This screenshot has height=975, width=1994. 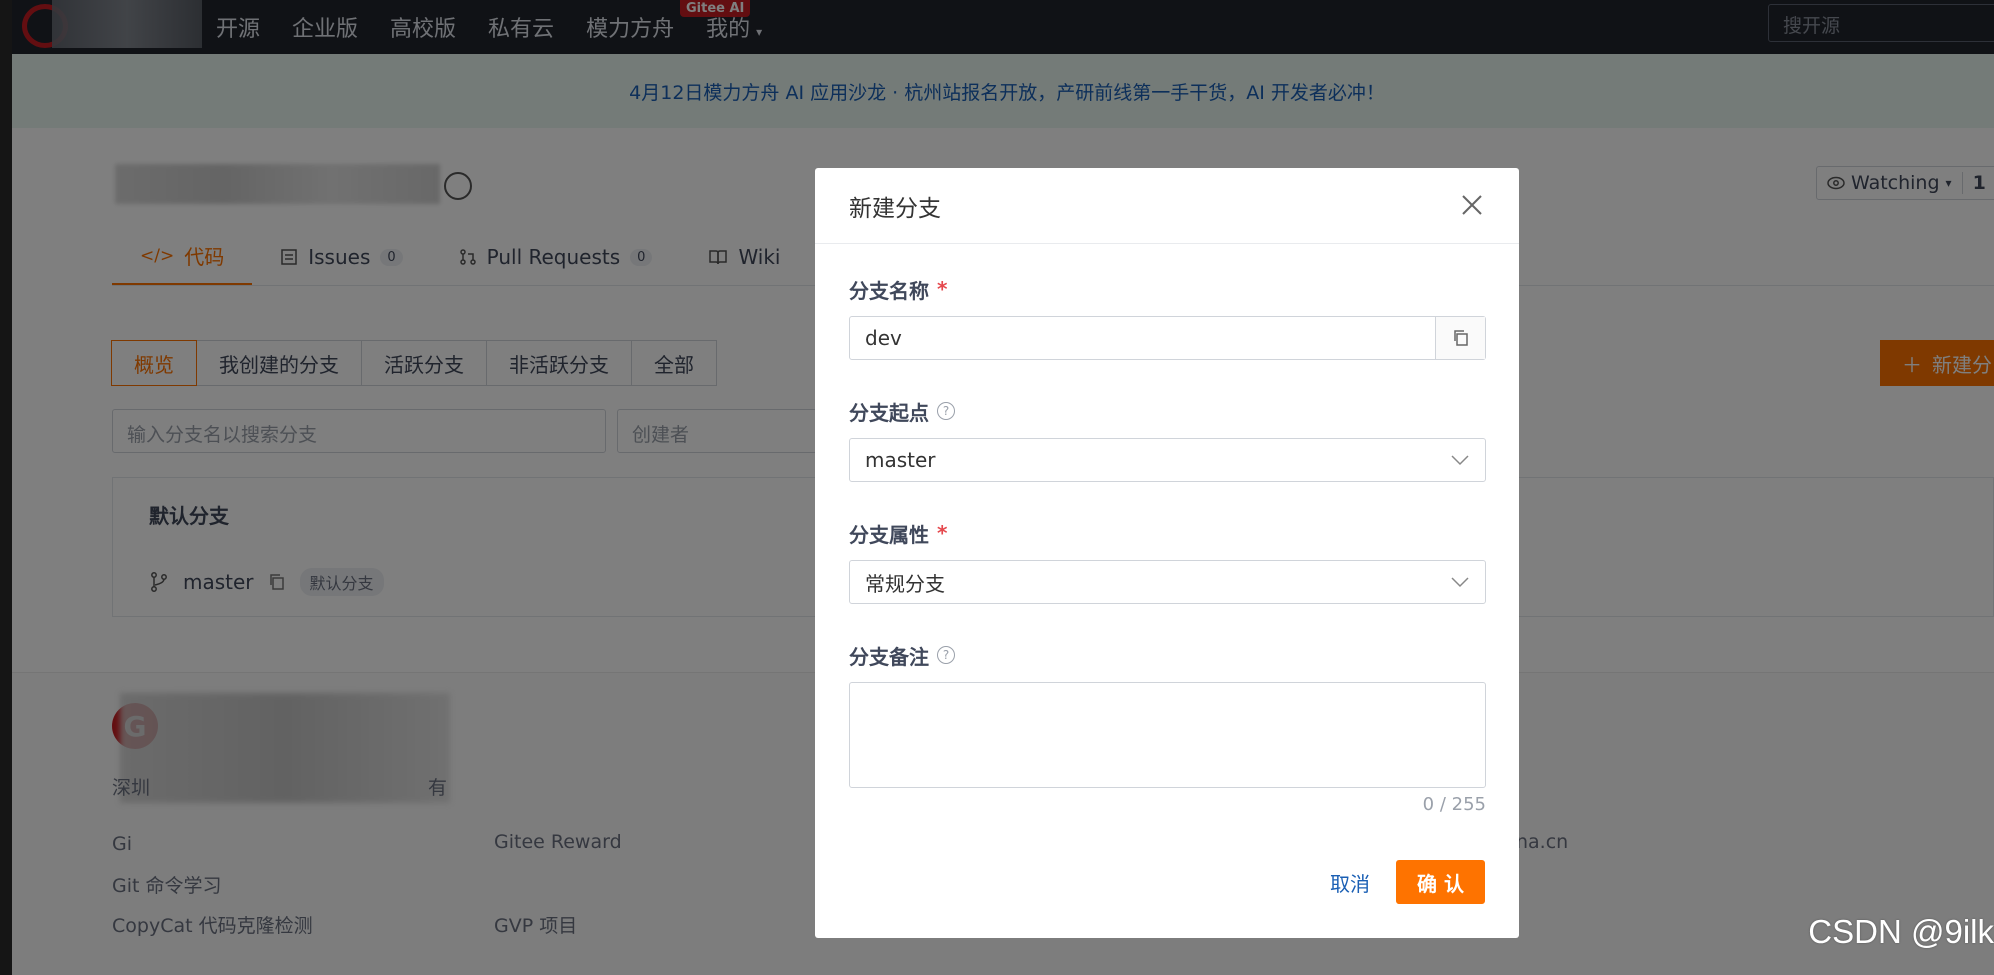 I want to click on branch-attr-label: 分支属性, so click(x=889, y=534).